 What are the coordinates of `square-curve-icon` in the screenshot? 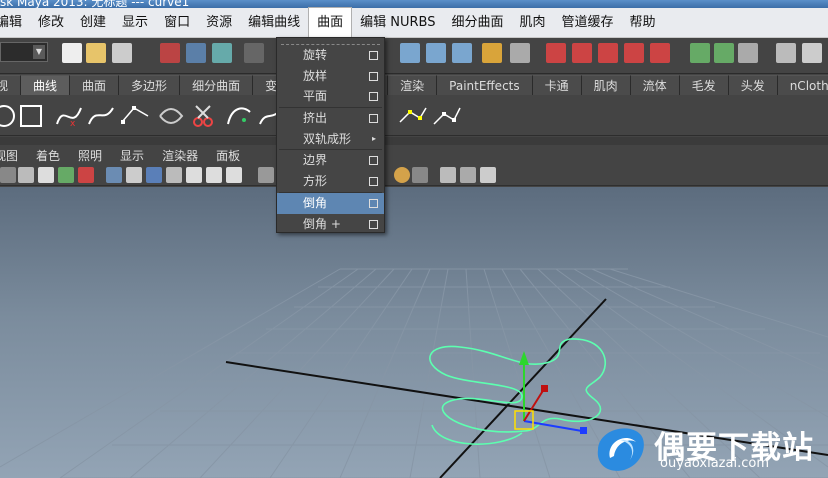 It's located at (33, 116).